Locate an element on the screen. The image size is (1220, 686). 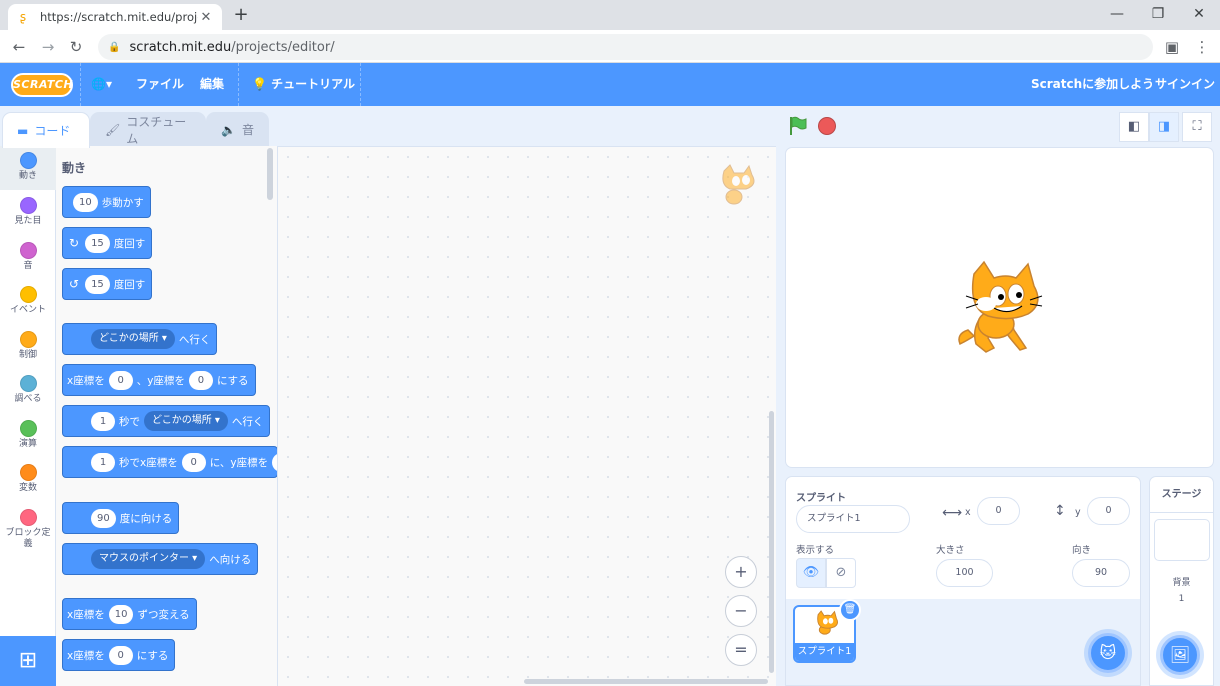
tab-costumes: 🖌 コスチューム is located at coordinates (148, 129).